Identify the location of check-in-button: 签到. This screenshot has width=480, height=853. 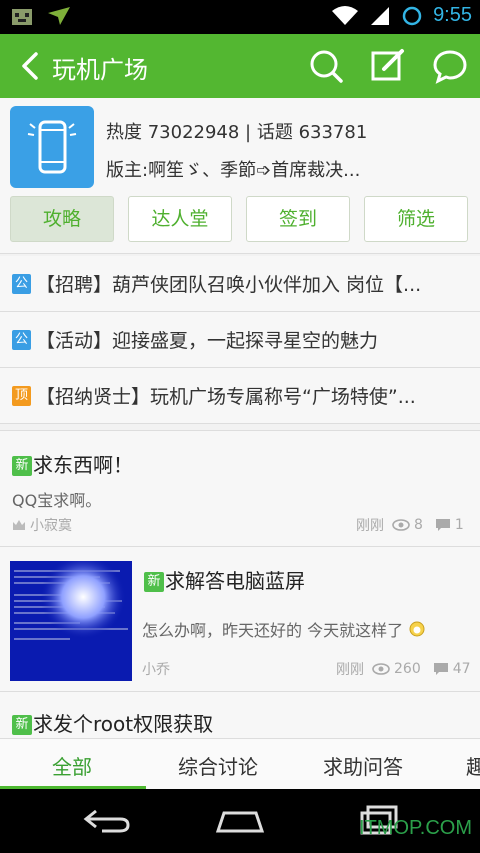
(298, 219).